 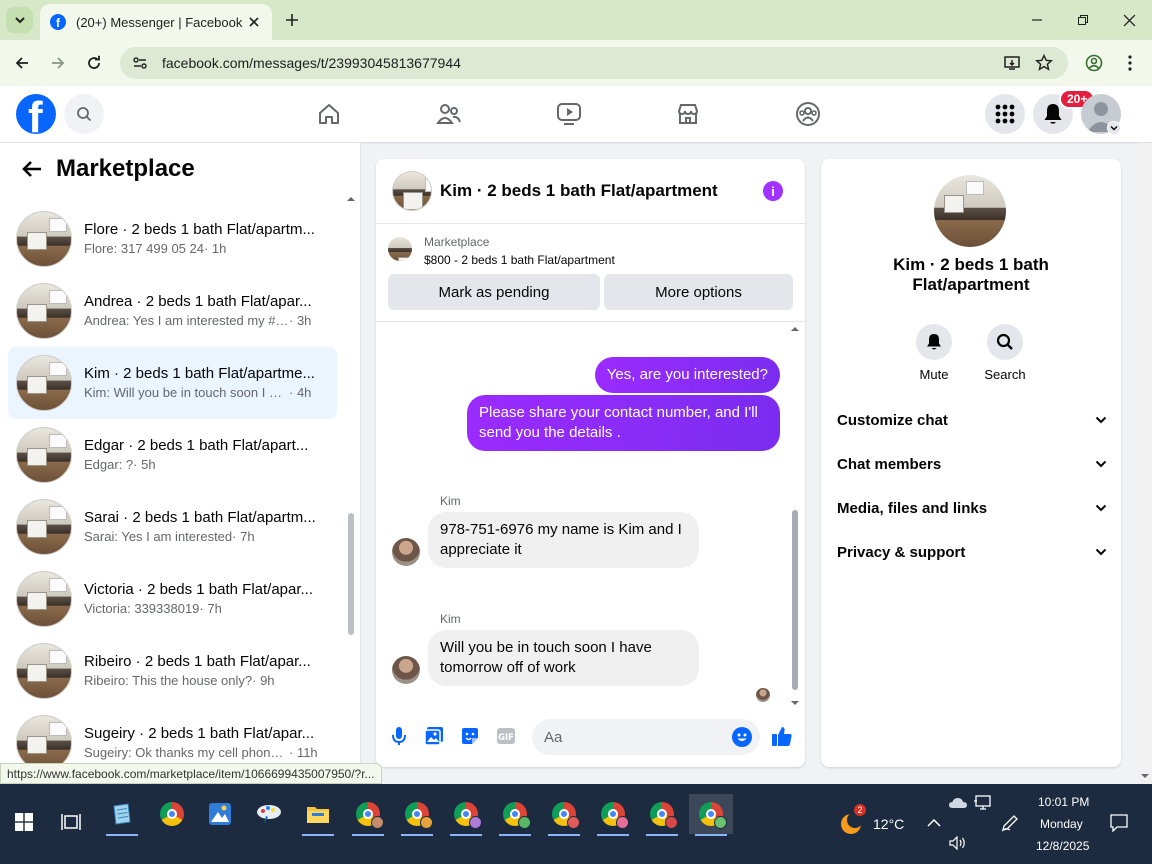 What do you see at coordinates (688, 114) in the screenshot?
I see `nav-marketplace` at bounding box center [688, 114].